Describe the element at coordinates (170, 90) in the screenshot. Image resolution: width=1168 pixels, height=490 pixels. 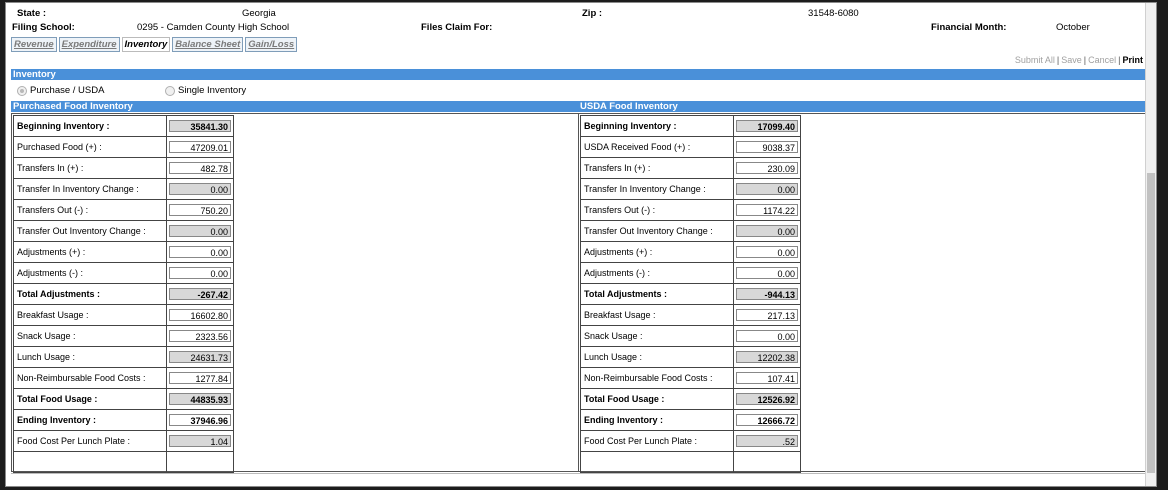
I see `radio-unchecked-icon` at that location.